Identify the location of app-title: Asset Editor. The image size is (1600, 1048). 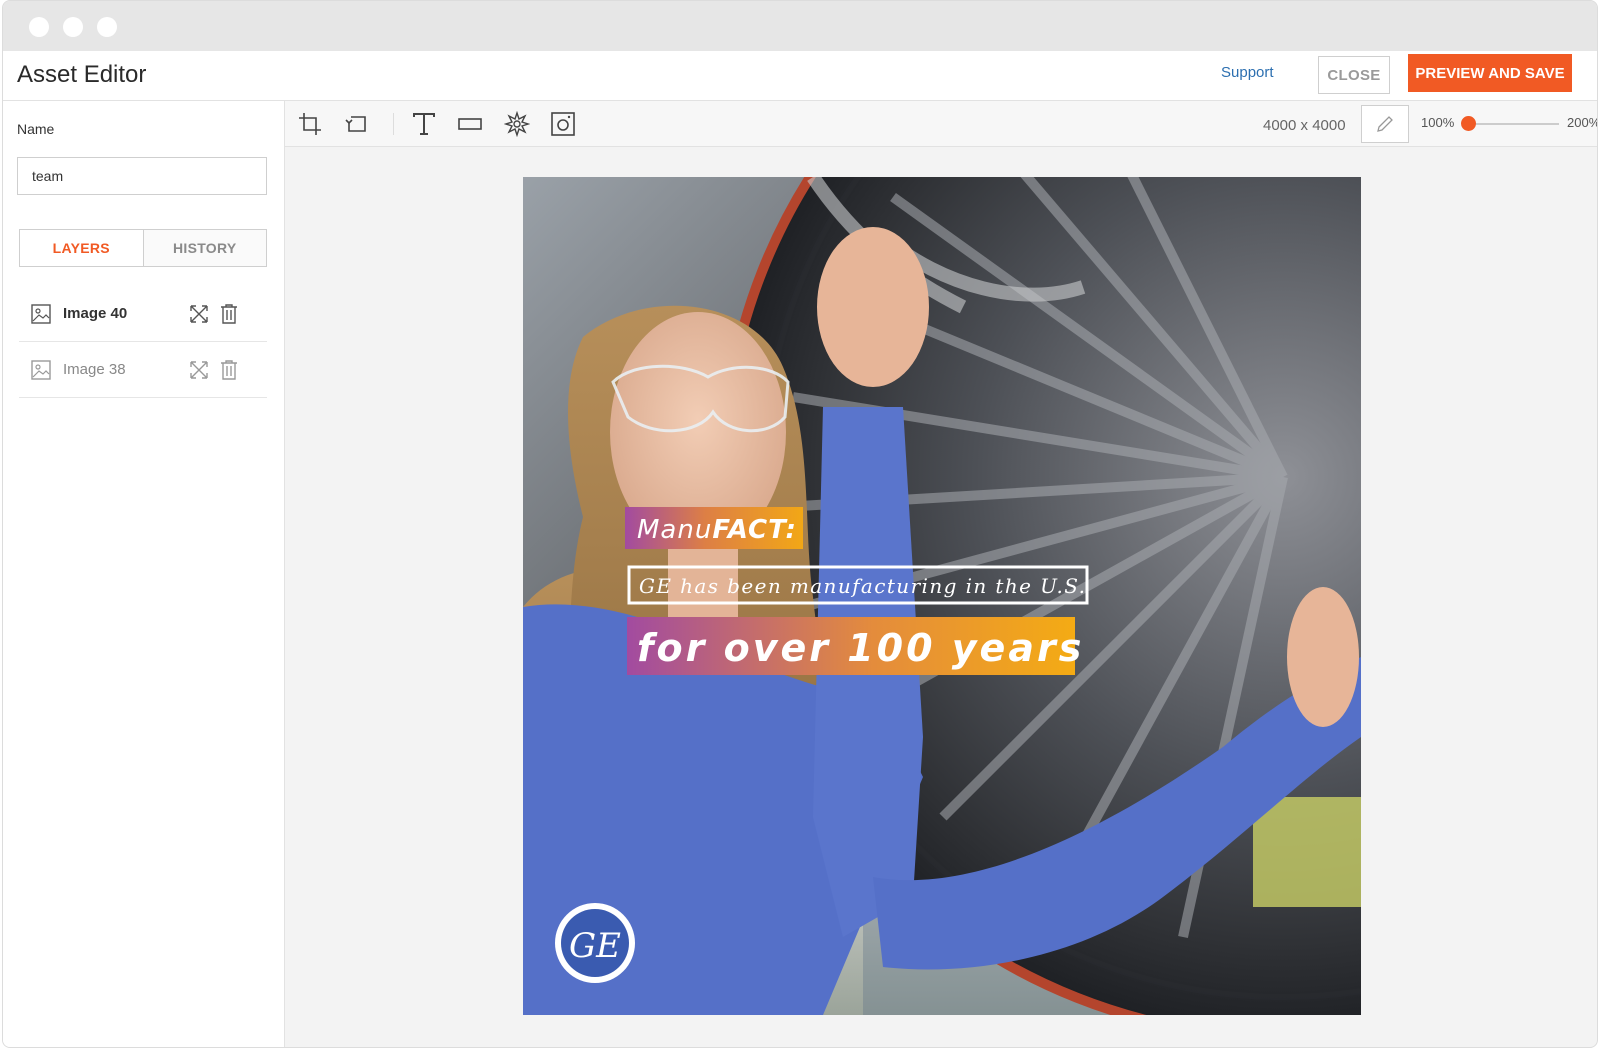
(82, 74).